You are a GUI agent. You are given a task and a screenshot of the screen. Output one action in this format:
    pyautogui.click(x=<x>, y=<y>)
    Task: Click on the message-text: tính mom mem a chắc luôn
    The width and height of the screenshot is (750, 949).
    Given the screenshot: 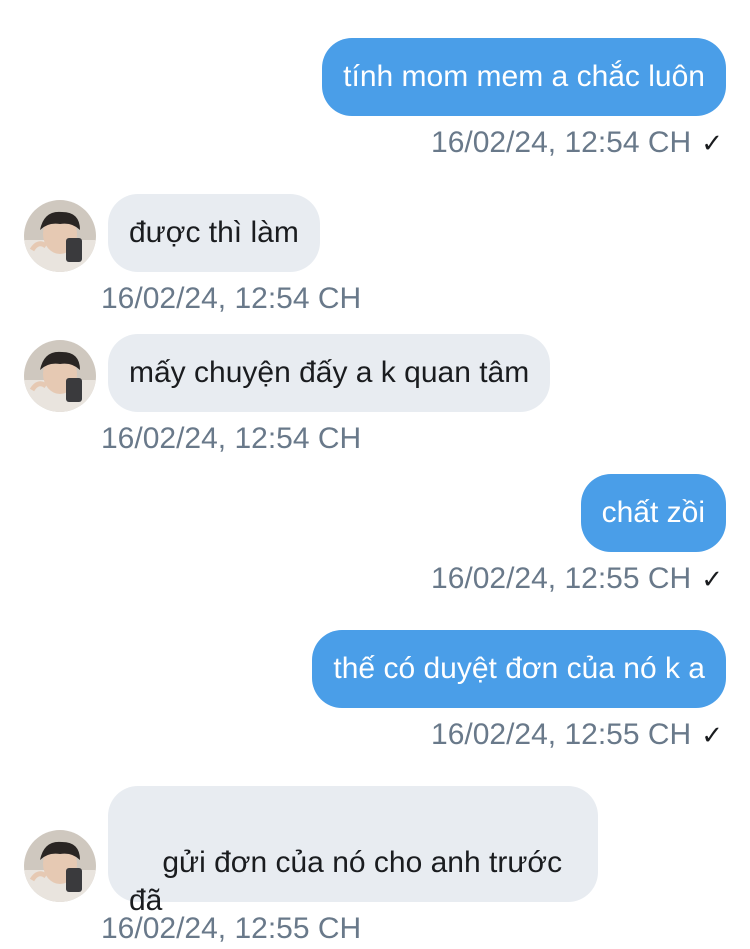 What is the action you would take?
    pyautogui.click(x=524, y=76)
    